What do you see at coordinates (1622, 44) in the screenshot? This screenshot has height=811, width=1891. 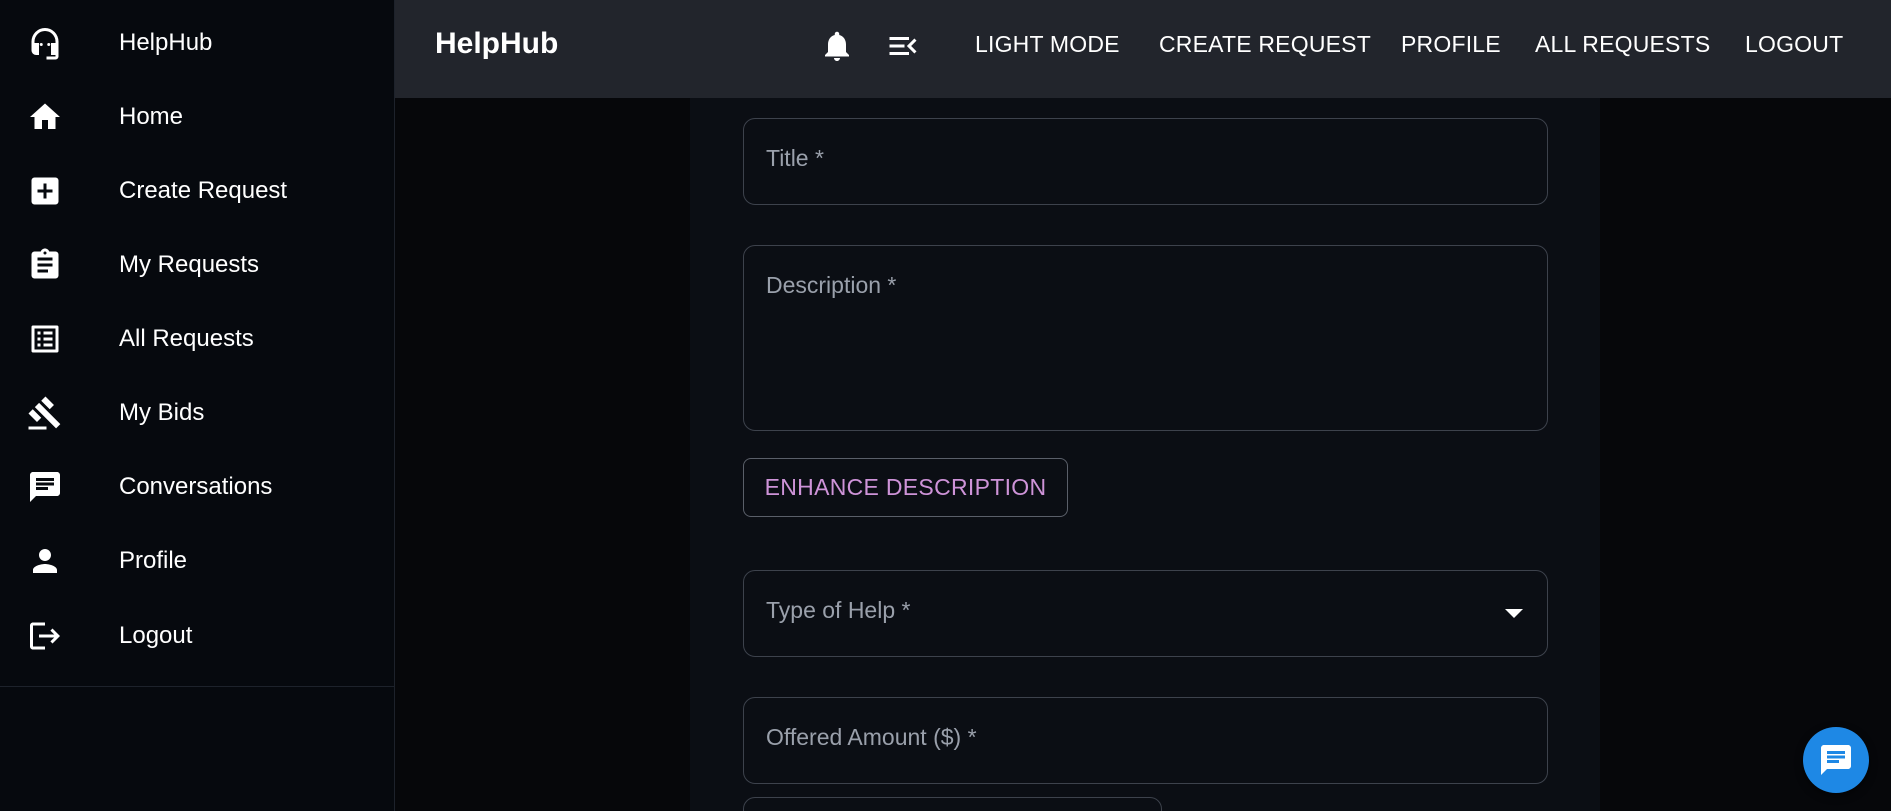 I see `nav-all-requests: ALL REQUESTS` at bounding box center [1622, 44].